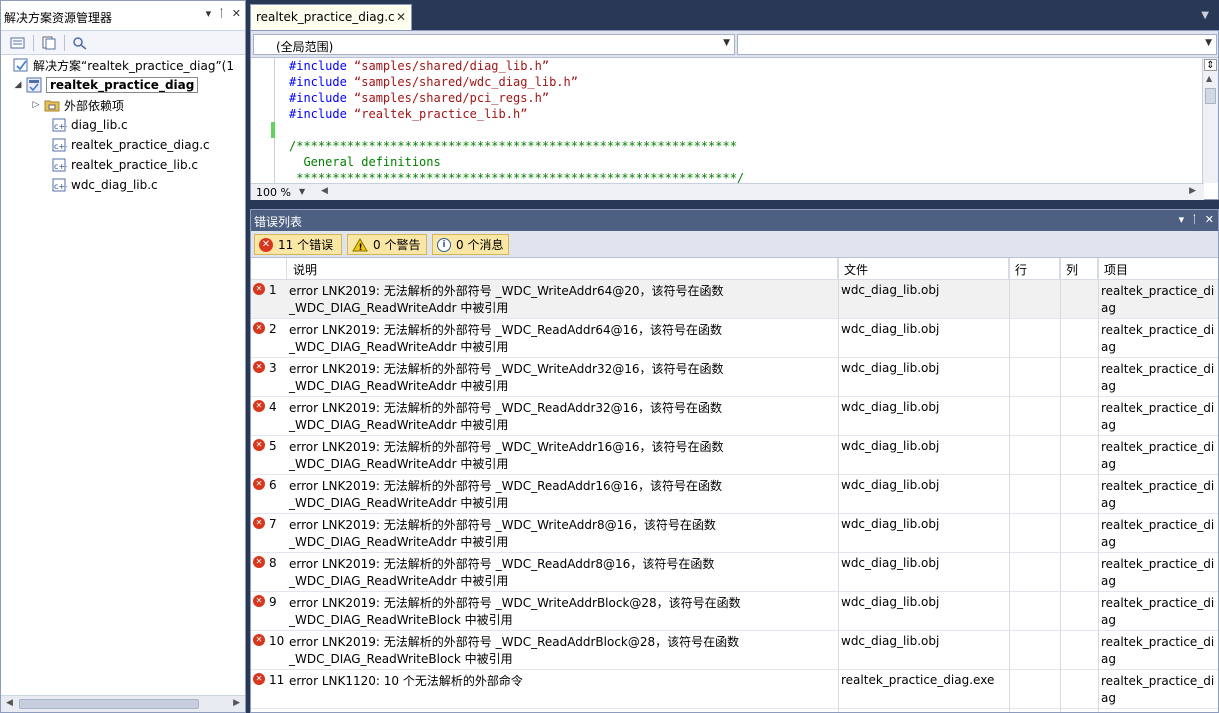  What do you see at coordinates (1209, 78) in the screenshot?
I see `scroll-up-icon: ▲` at bounding box center [1209, 78].